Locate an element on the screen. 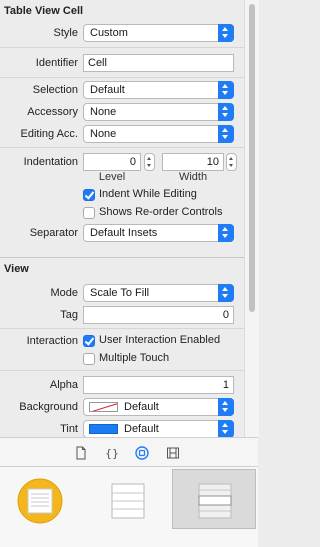  accessory-value: None is located at coordinates (103, 112).